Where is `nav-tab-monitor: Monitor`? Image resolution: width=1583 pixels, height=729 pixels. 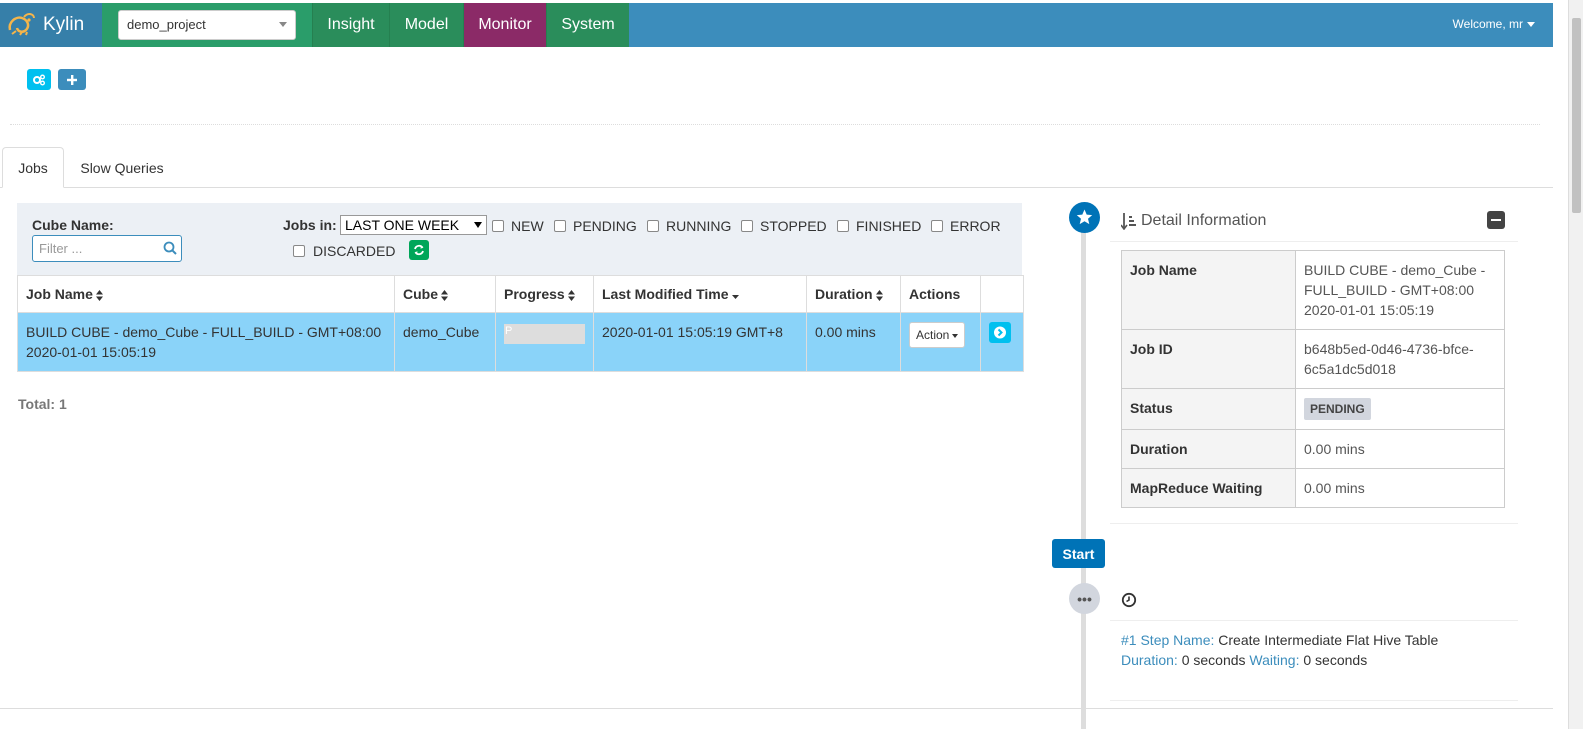
nav-tab-monitor: Monitor is located at coordinates (504, 25).